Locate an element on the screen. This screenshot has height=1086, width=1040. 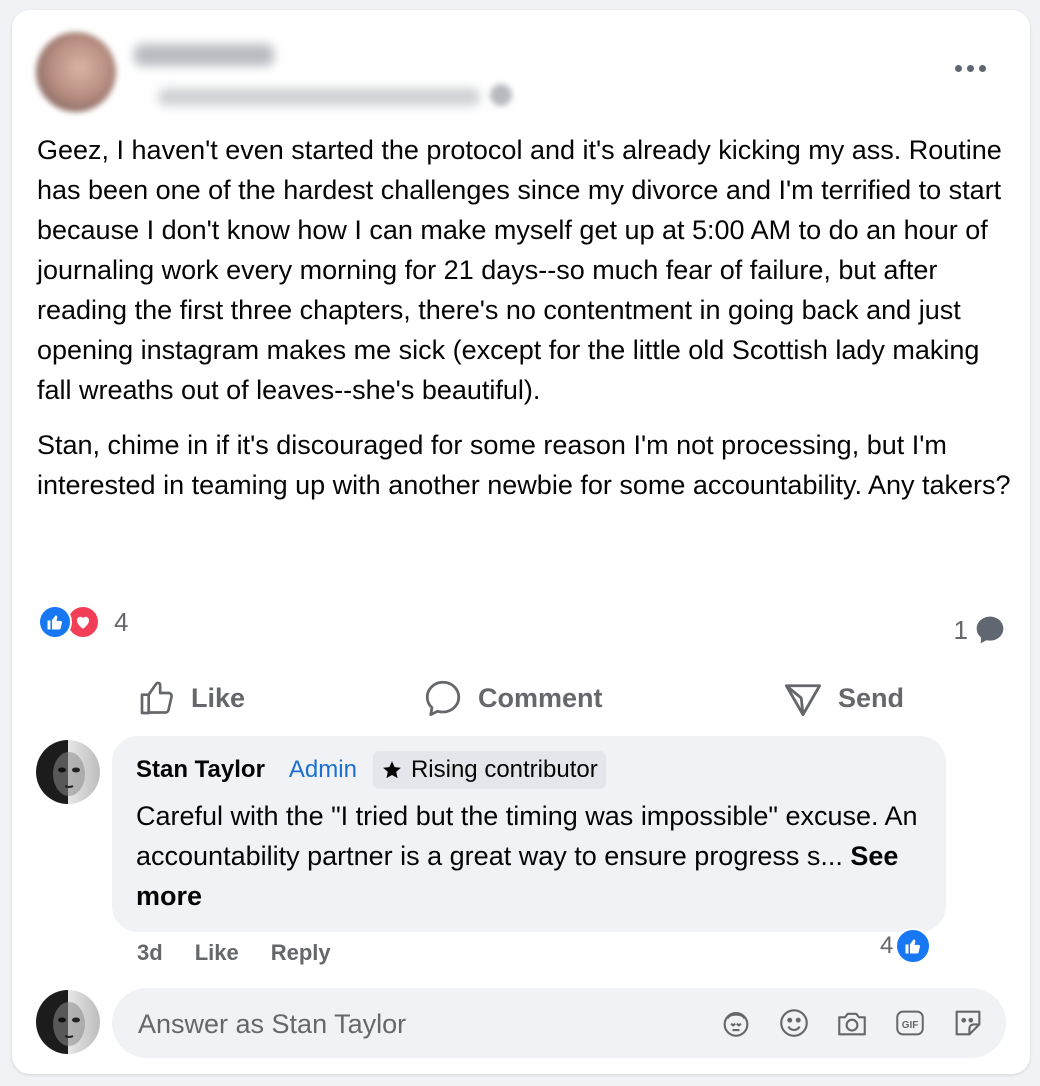
comment-like-button: Like is located at coordinates (217, 953).